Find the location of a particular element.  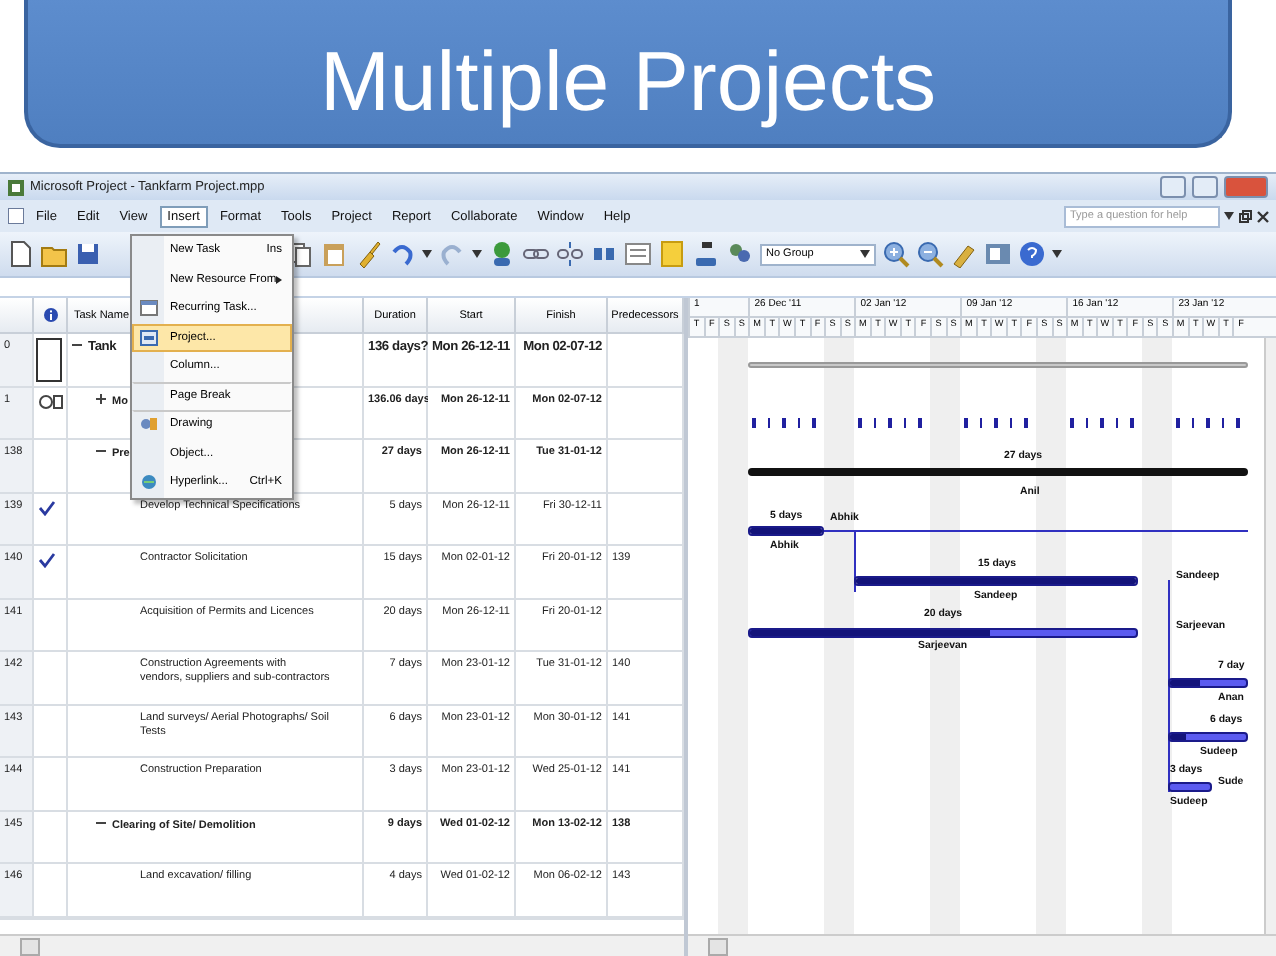

wizard-icon is located at coordinates (964, 254).